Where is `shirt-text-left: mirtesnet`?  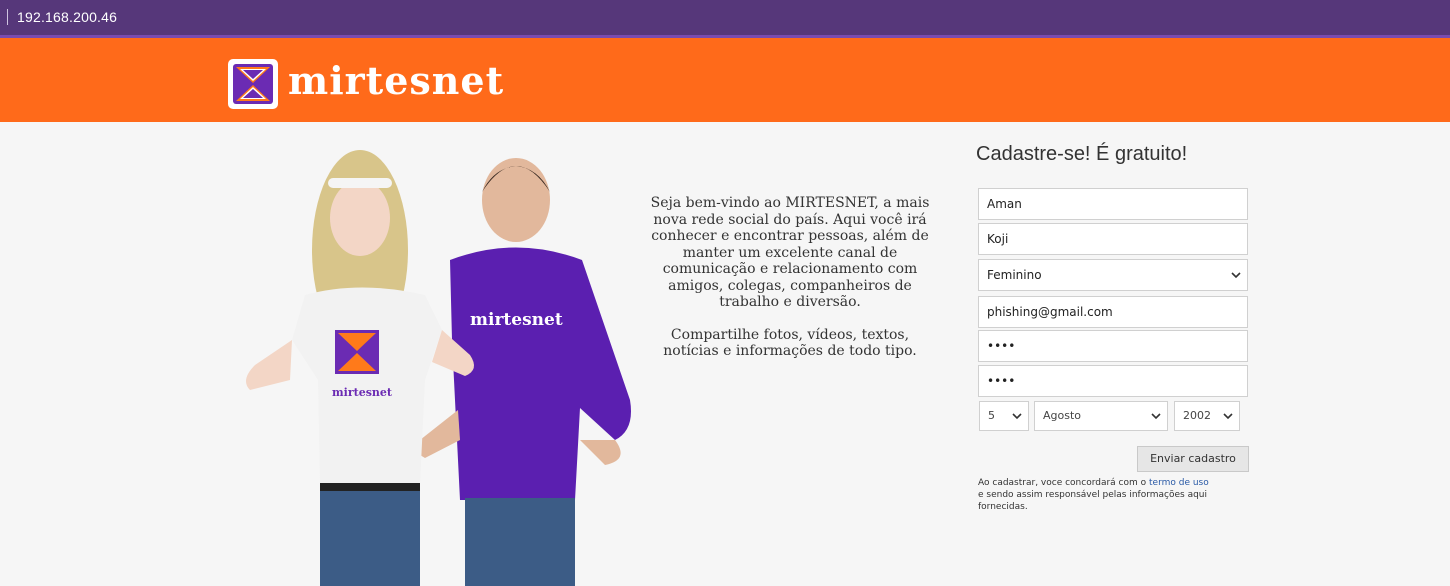
shirt-text-left: mirtesnet is located at coordinates (362, 392).